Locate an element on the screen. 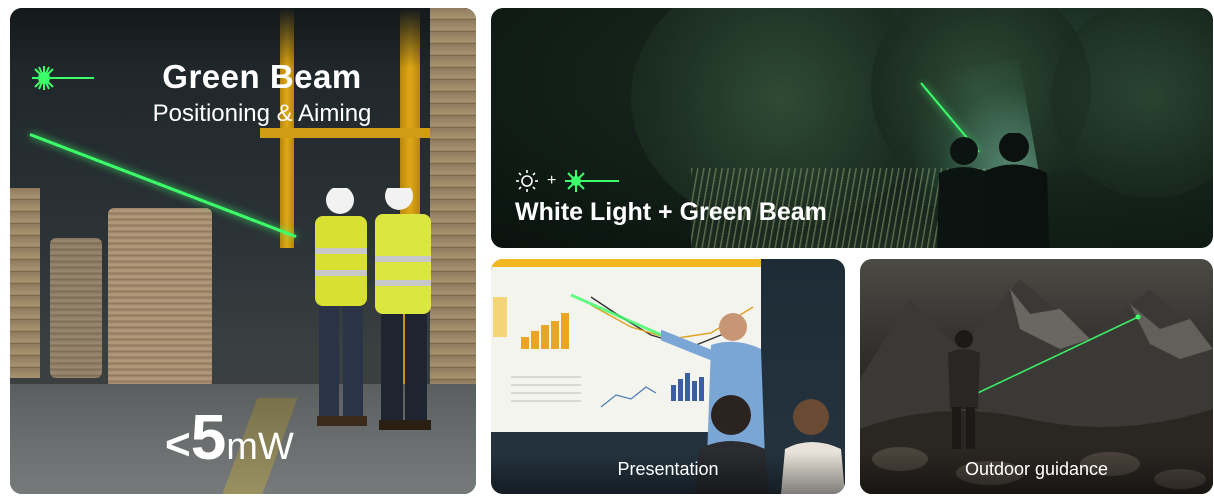 The image size is (1214, 496). tree is located at coordinates (1132, 103).